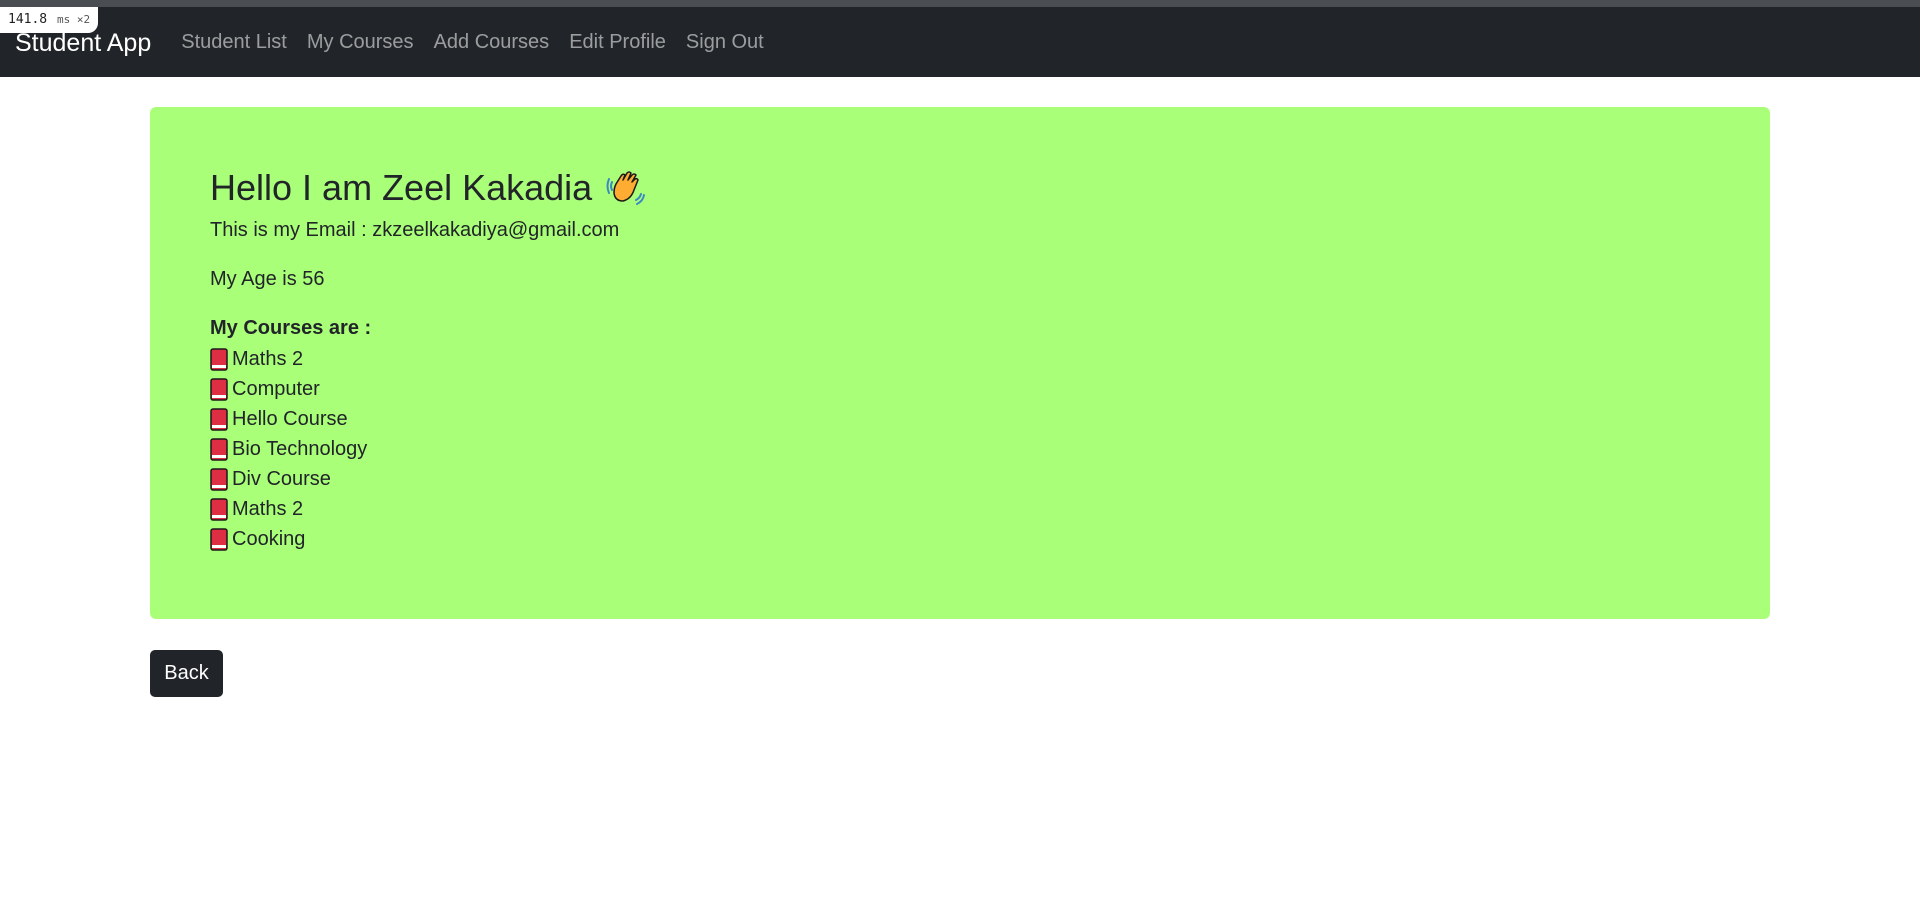 The height and width of the screenshot is (908, 1920). What do you see at coordinates (960, 3) in the screenshot?
I see `browser-top-strip` at bounding box center [960, 3].